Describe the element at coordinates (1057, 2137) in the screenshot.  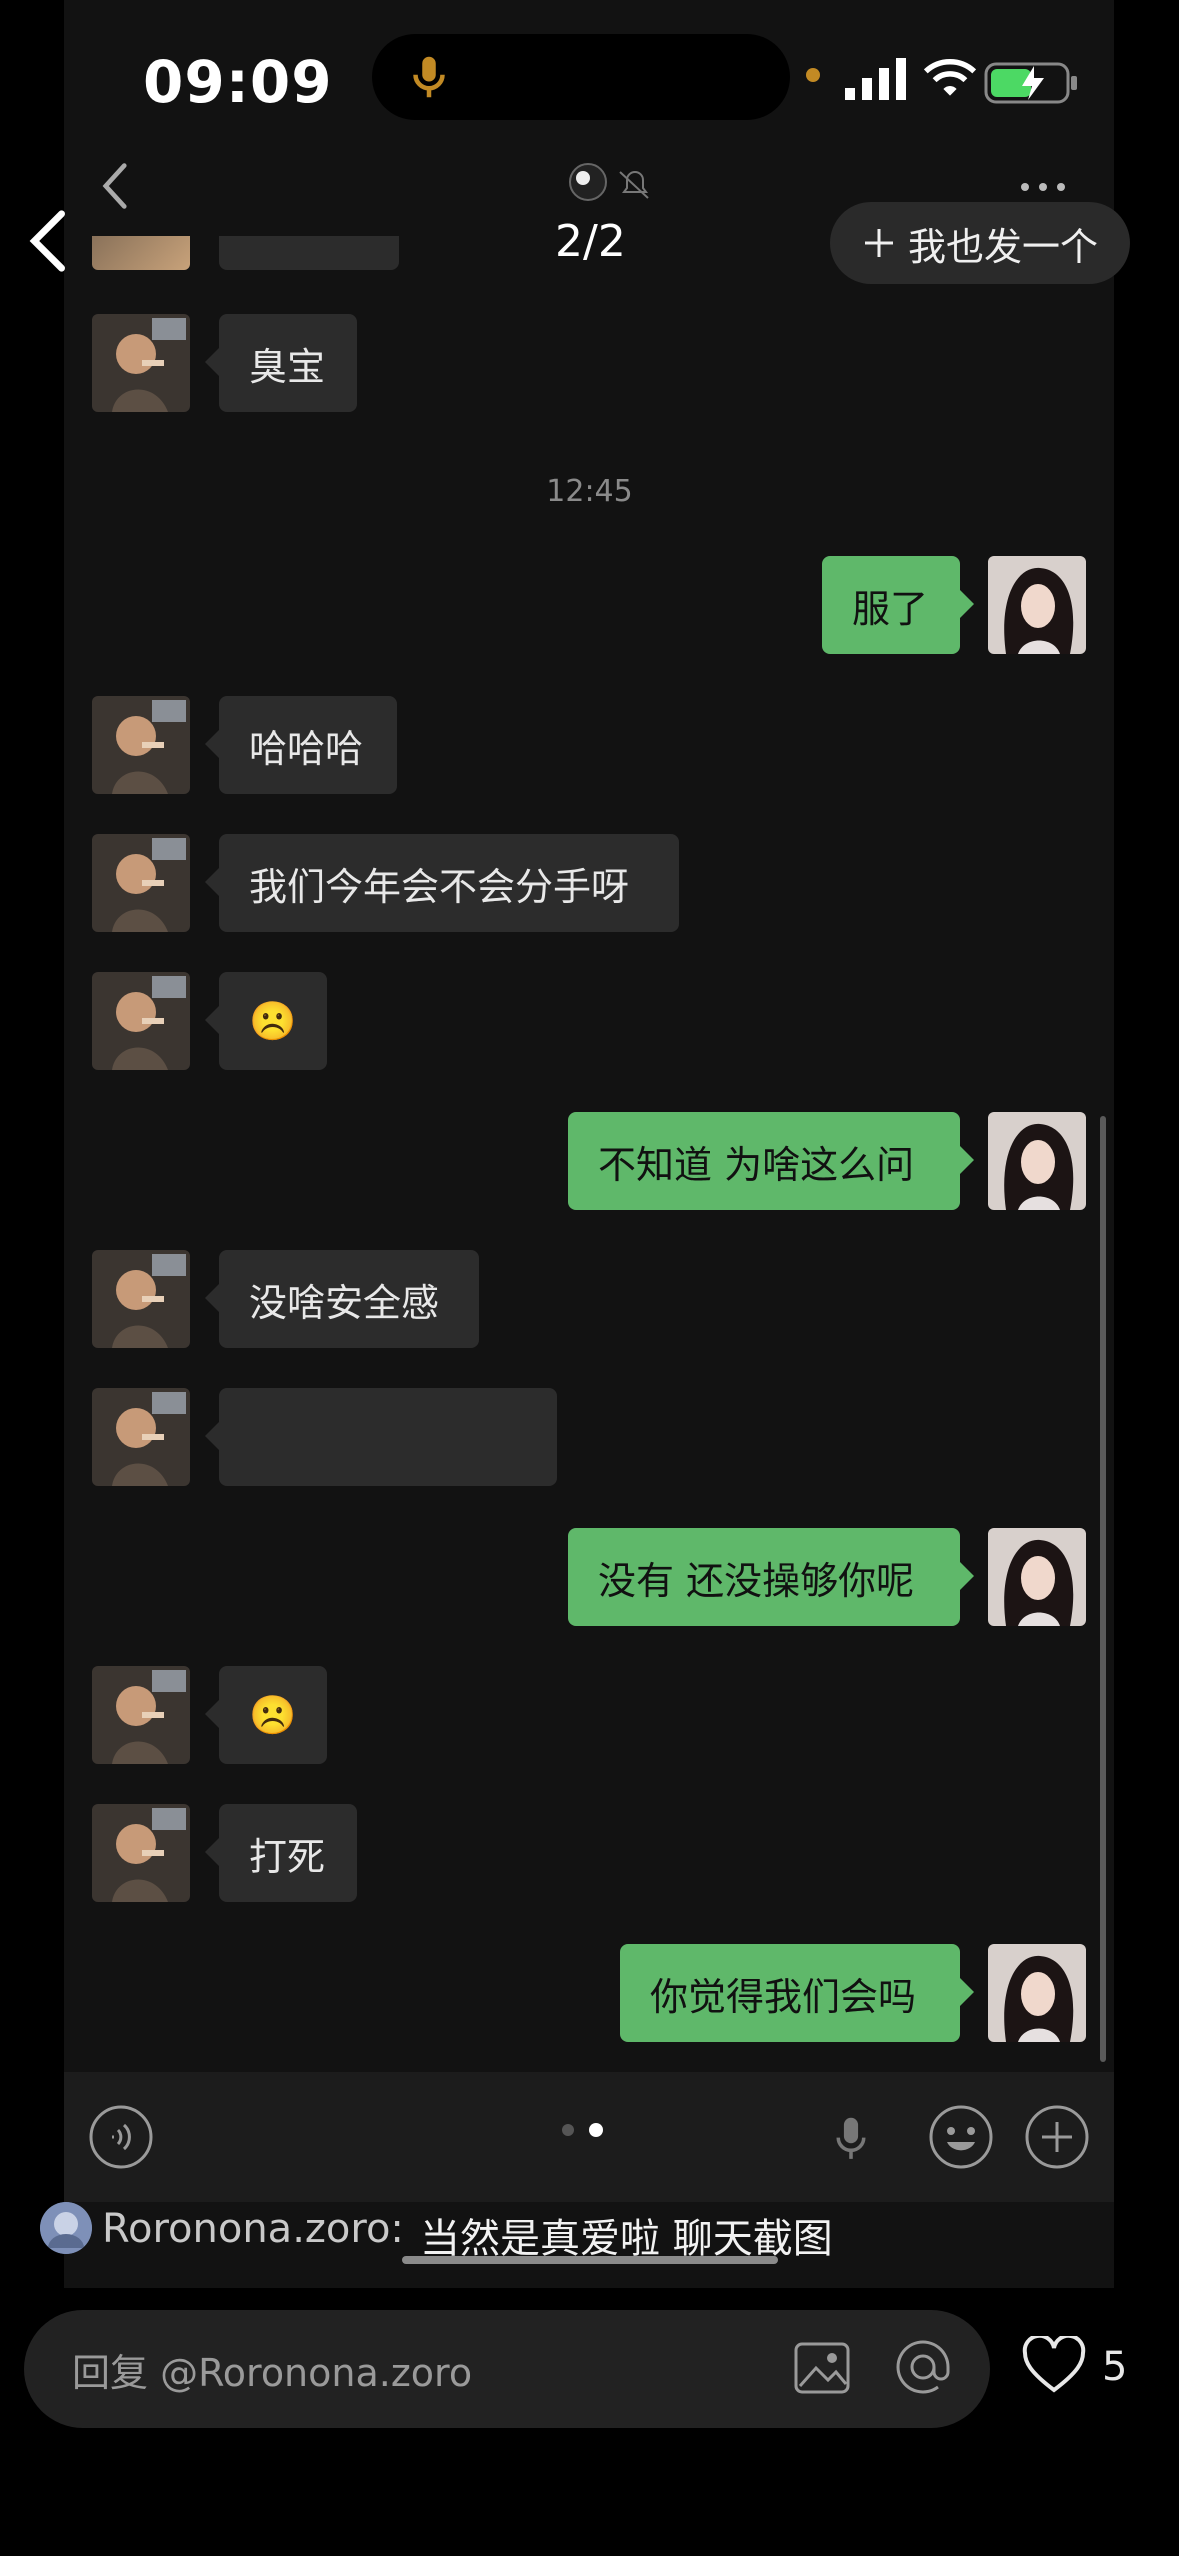
I see `add-more-icon` at that location.